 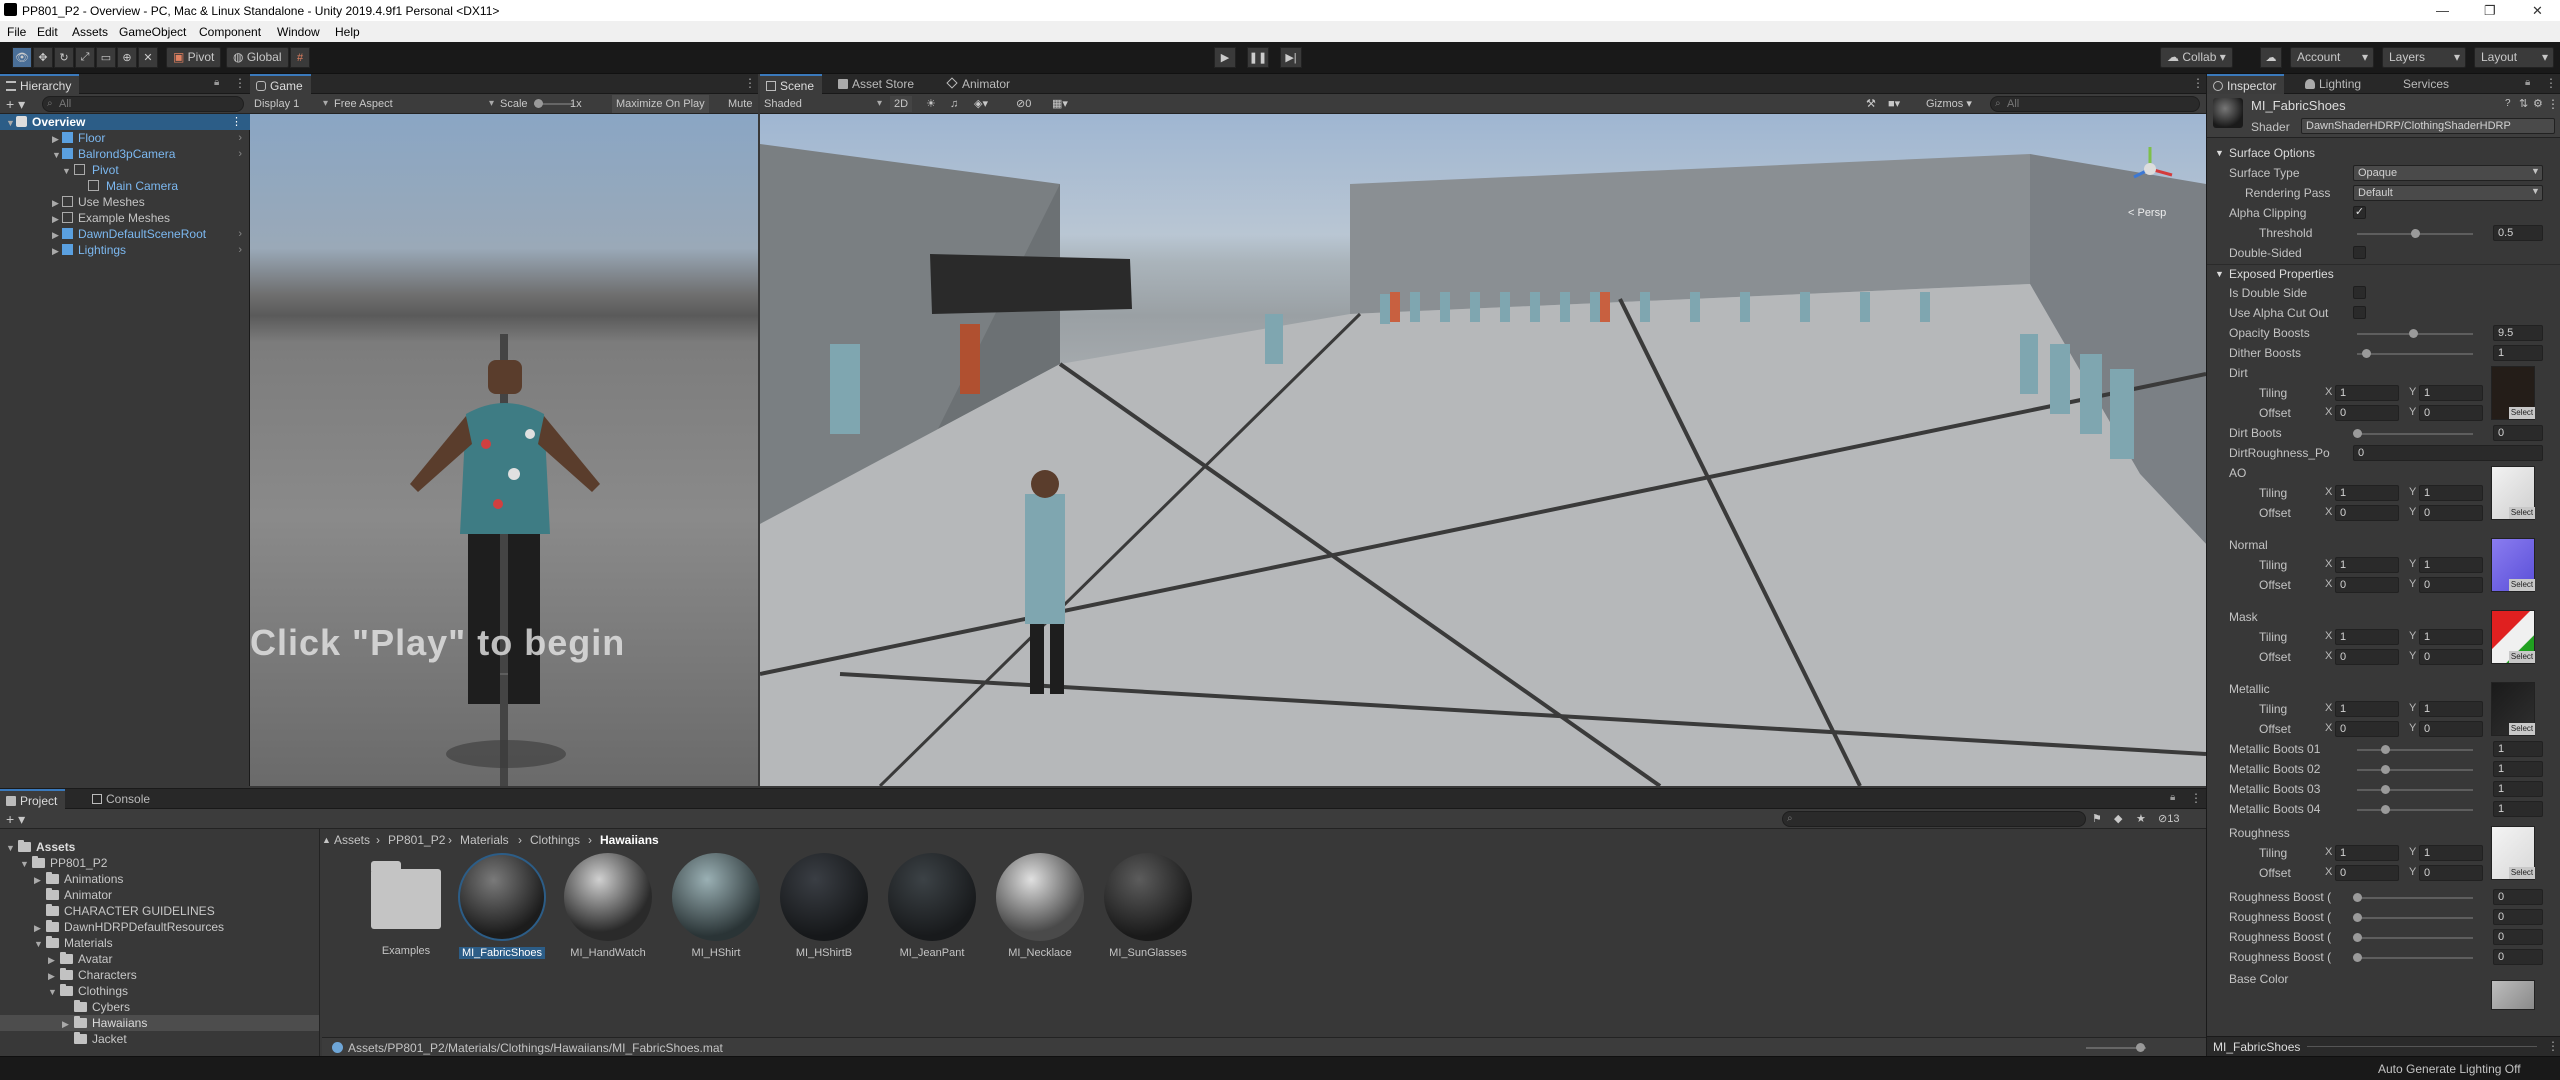 What do you see at coordinates (300, 57) in the screenshot?
I see `grid-snap-icon: #` at bounding box center [300, 57].